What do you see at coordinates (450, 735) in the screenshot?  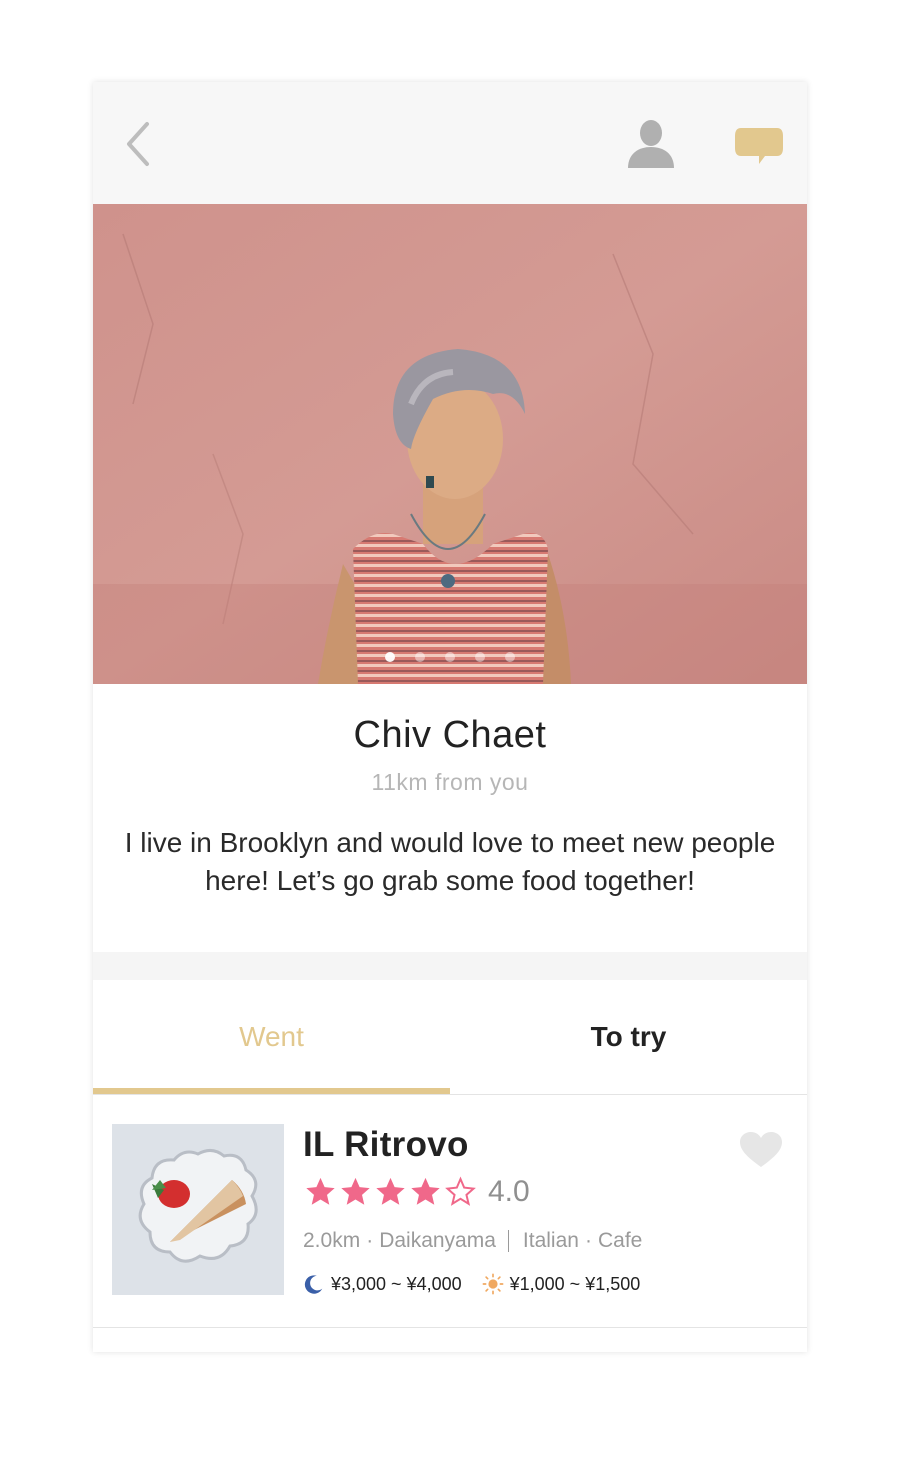 I see `profile-name: Chiv Chaet` at bounding box center [450, 735].